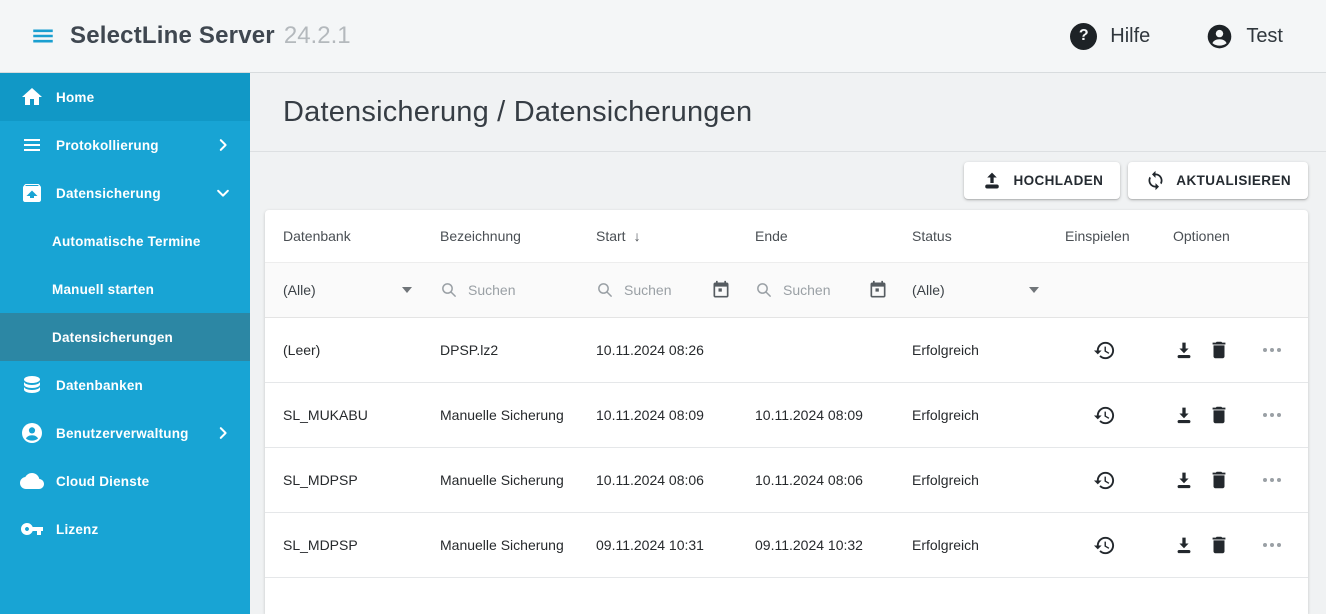 The image size is (1326, 614). What do you see at coordinates (469, 350) in the screenshot?
I see `cell-bezeichnung: DPSP.lz2` at bounding box center [469, 350].